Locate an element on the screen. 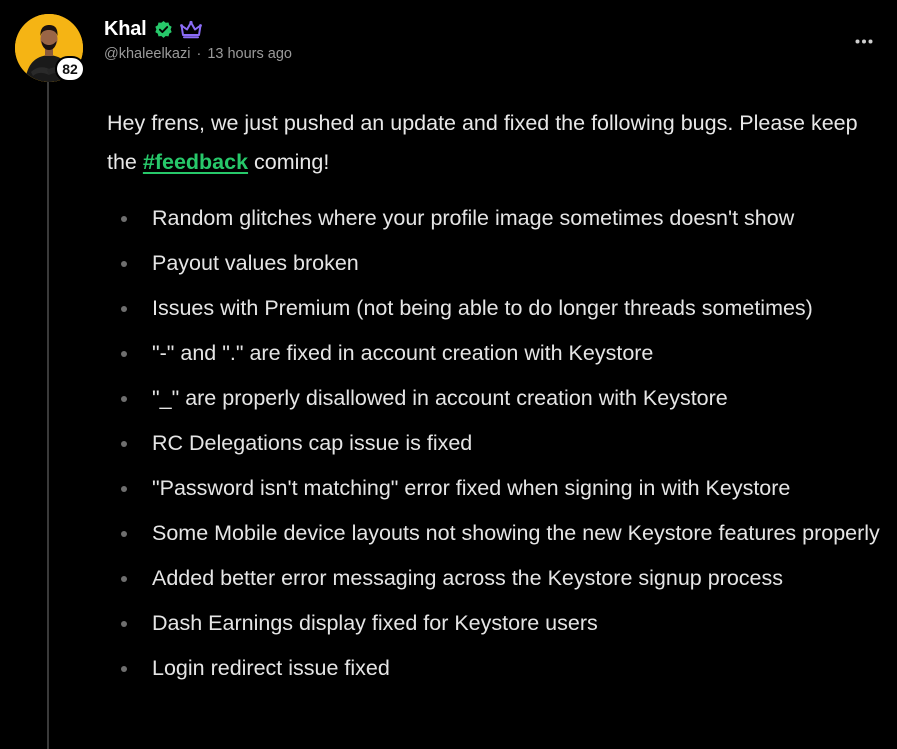 The width and height of the screenshot is (897, 749). hashtag-link: #feedback is located at coordinates (195, 162).